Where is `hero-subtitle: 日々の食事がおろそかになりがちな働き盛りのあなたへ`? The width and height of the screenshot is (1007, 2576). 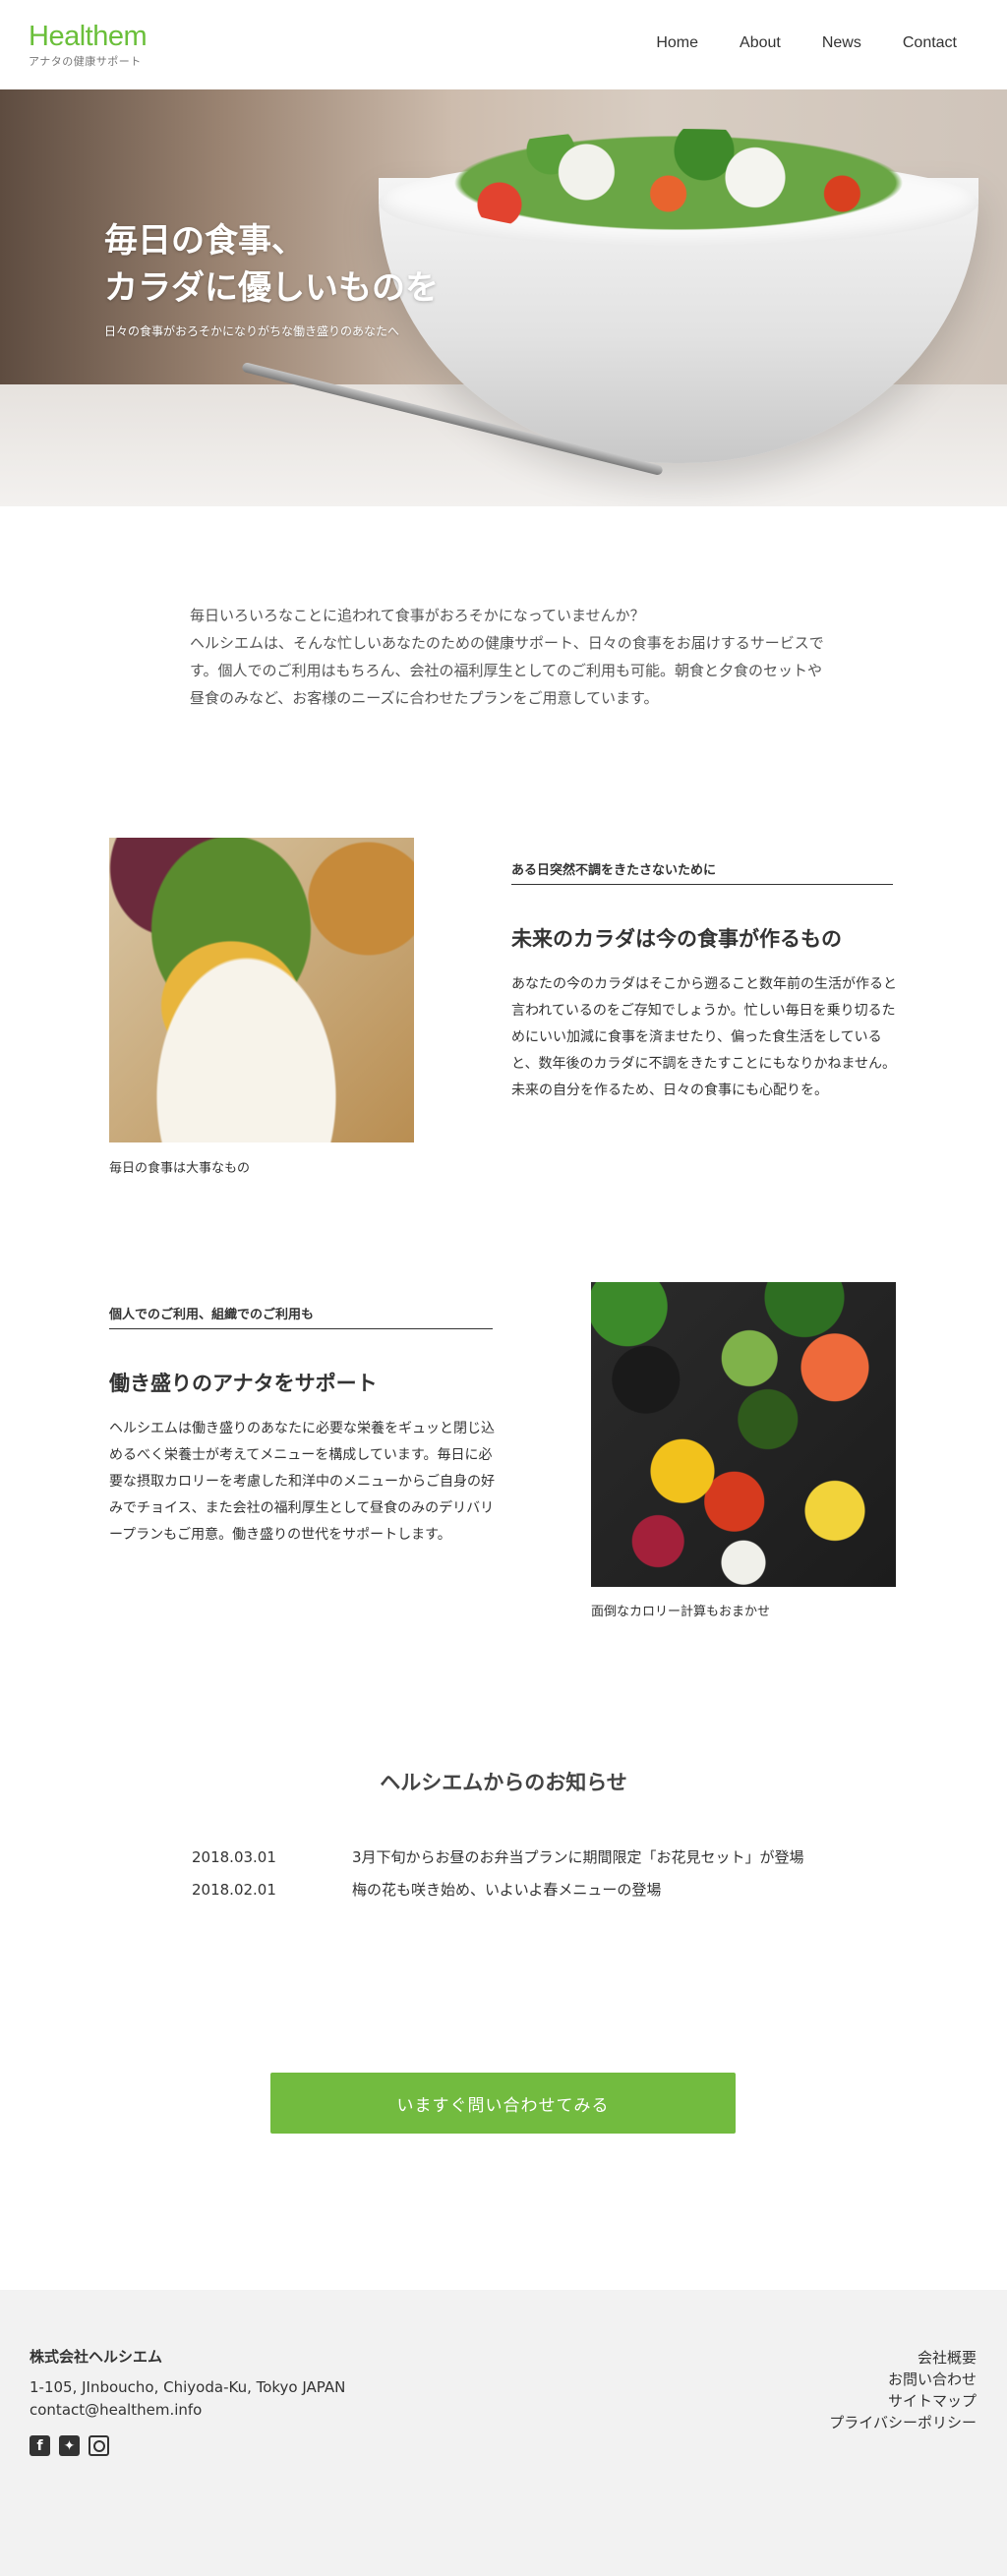 hero-subtitle: 日々の食事がおろそかになりがちな働き盛りのあなたへ is located at coordinates (252, 331).